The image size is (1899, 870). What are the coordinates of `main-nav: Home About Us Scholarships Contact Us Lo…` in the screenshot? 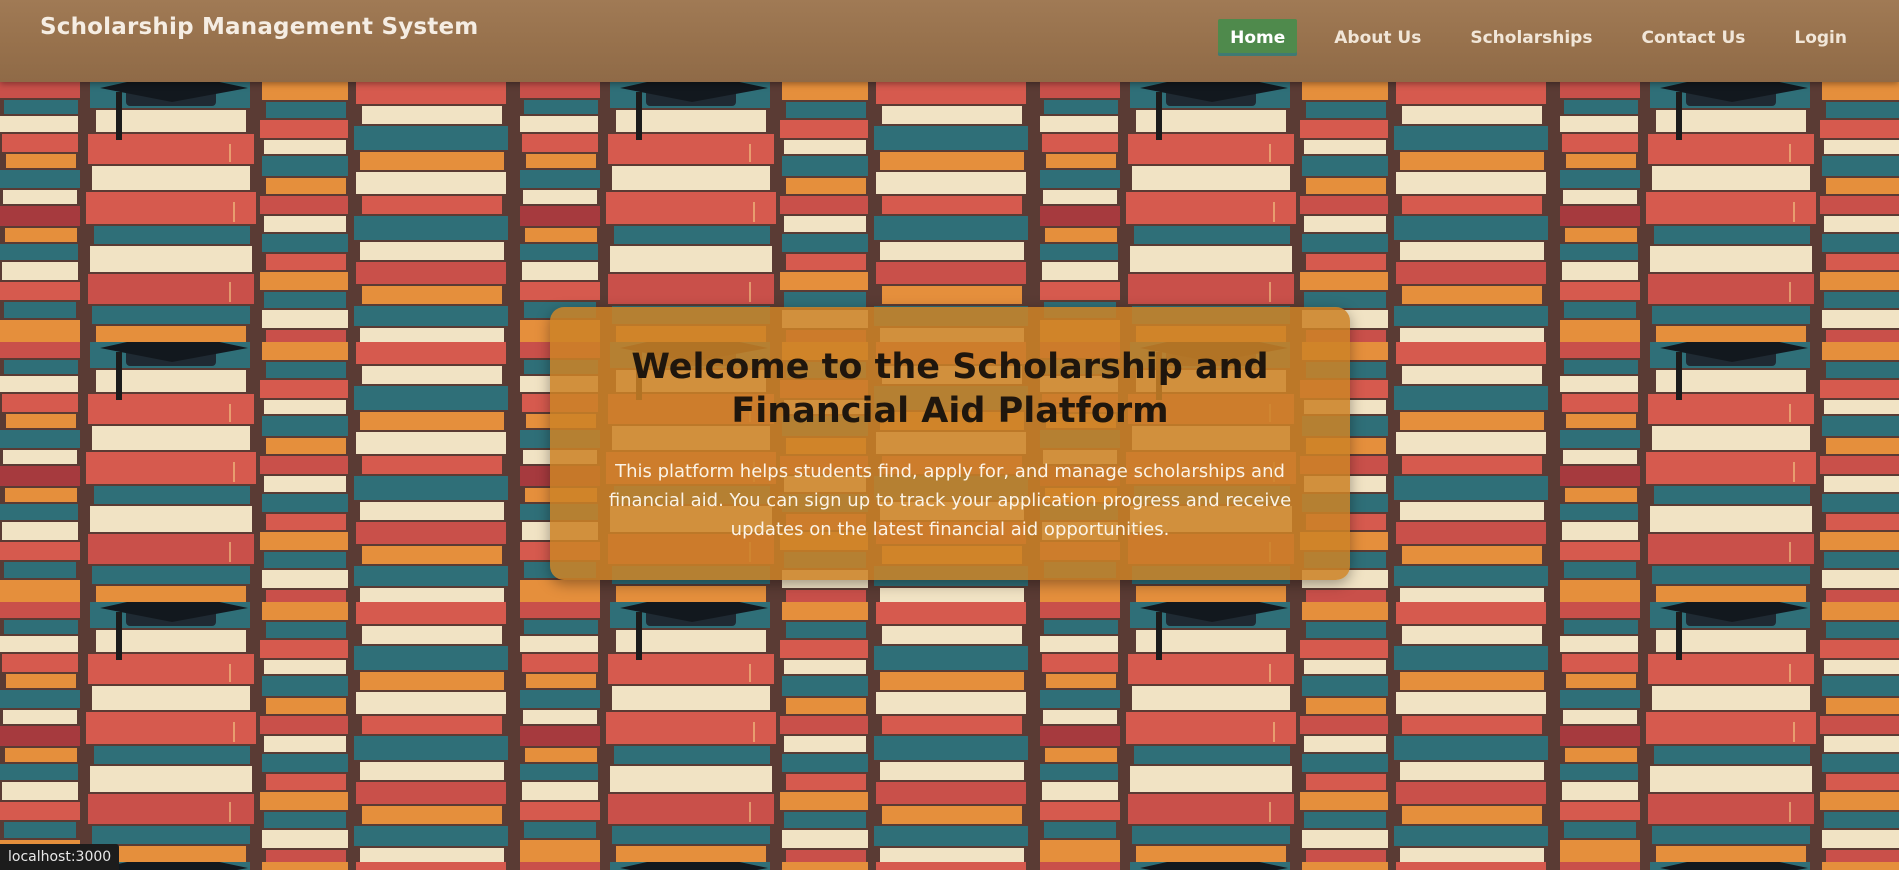 It's located at (1530, 37).